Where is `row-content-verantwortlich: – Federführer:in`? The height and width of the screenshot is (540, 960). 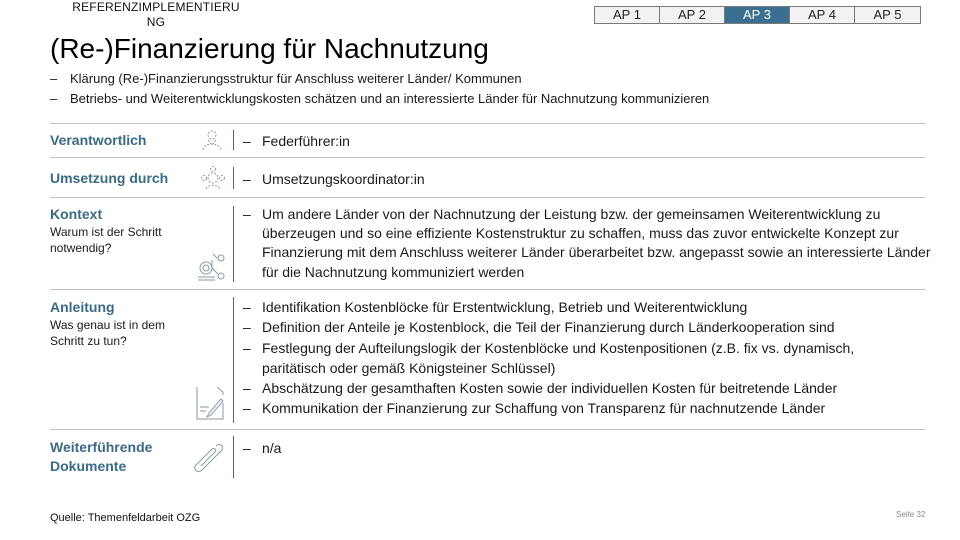
row-content-verantwortlich: – Federführer:in is located at coordinates (588, 141).